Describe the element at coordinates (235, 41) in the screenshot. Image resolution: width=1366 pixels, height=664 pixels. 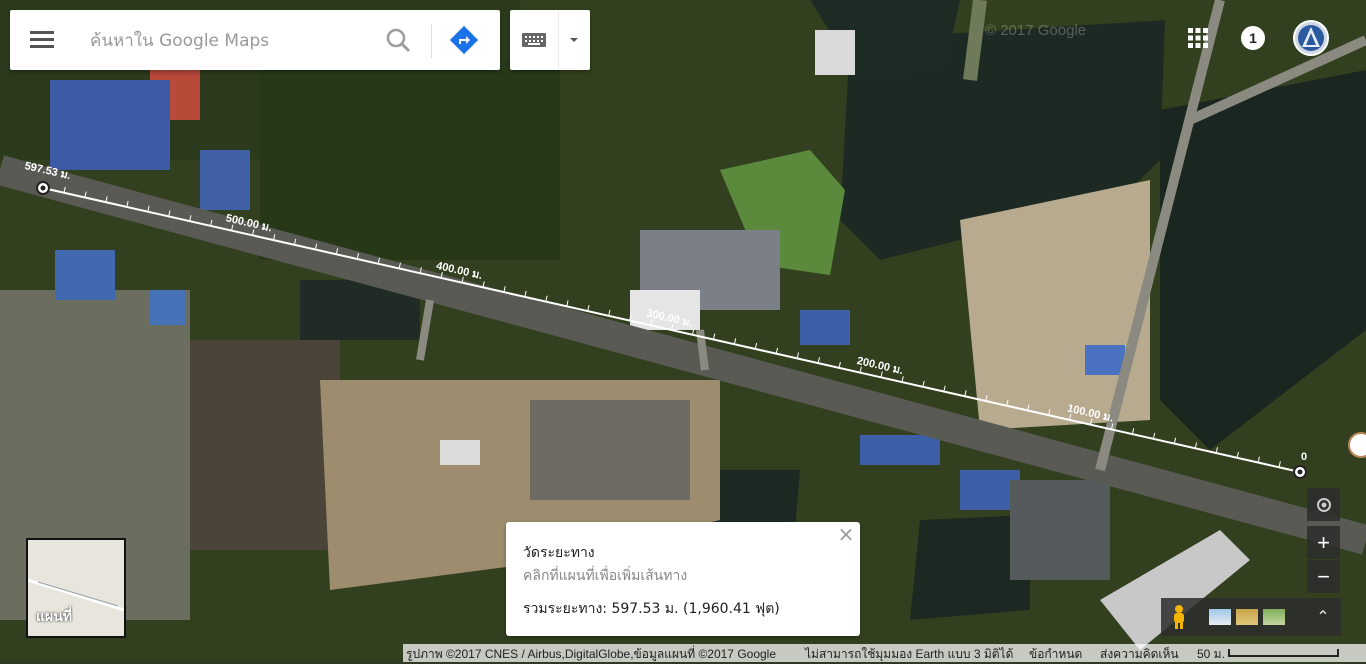
I see `search-input` at that location.